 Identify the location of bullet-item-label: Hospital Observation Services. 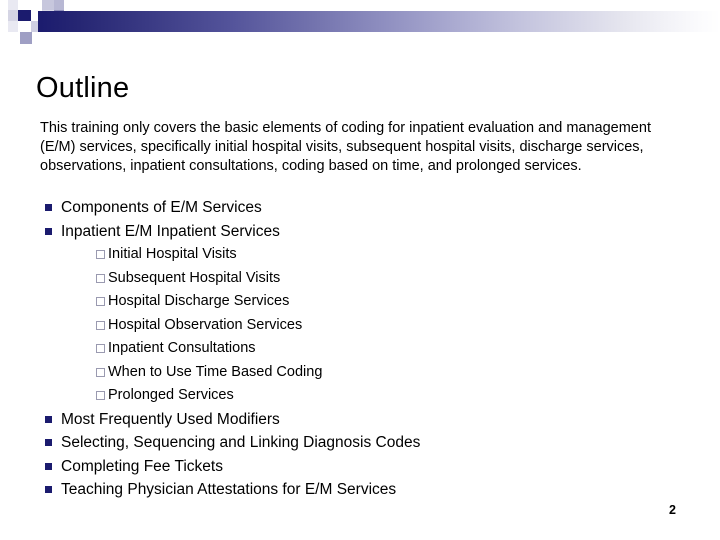
(205, 324).